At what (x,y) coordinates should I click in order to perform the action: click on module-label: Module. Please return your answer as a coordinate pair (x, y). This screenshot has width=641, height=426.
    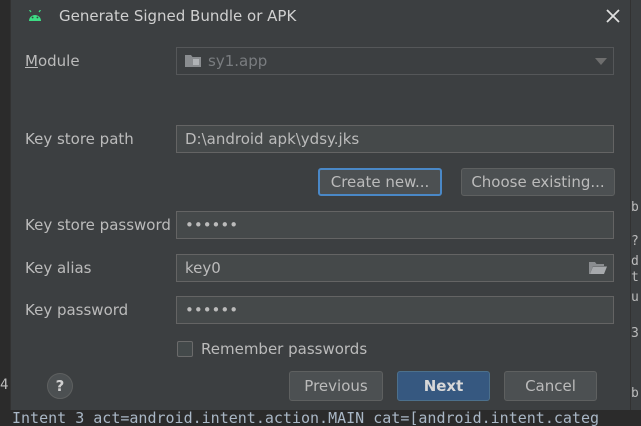
    Looking at the image, I should click on (52, 61).